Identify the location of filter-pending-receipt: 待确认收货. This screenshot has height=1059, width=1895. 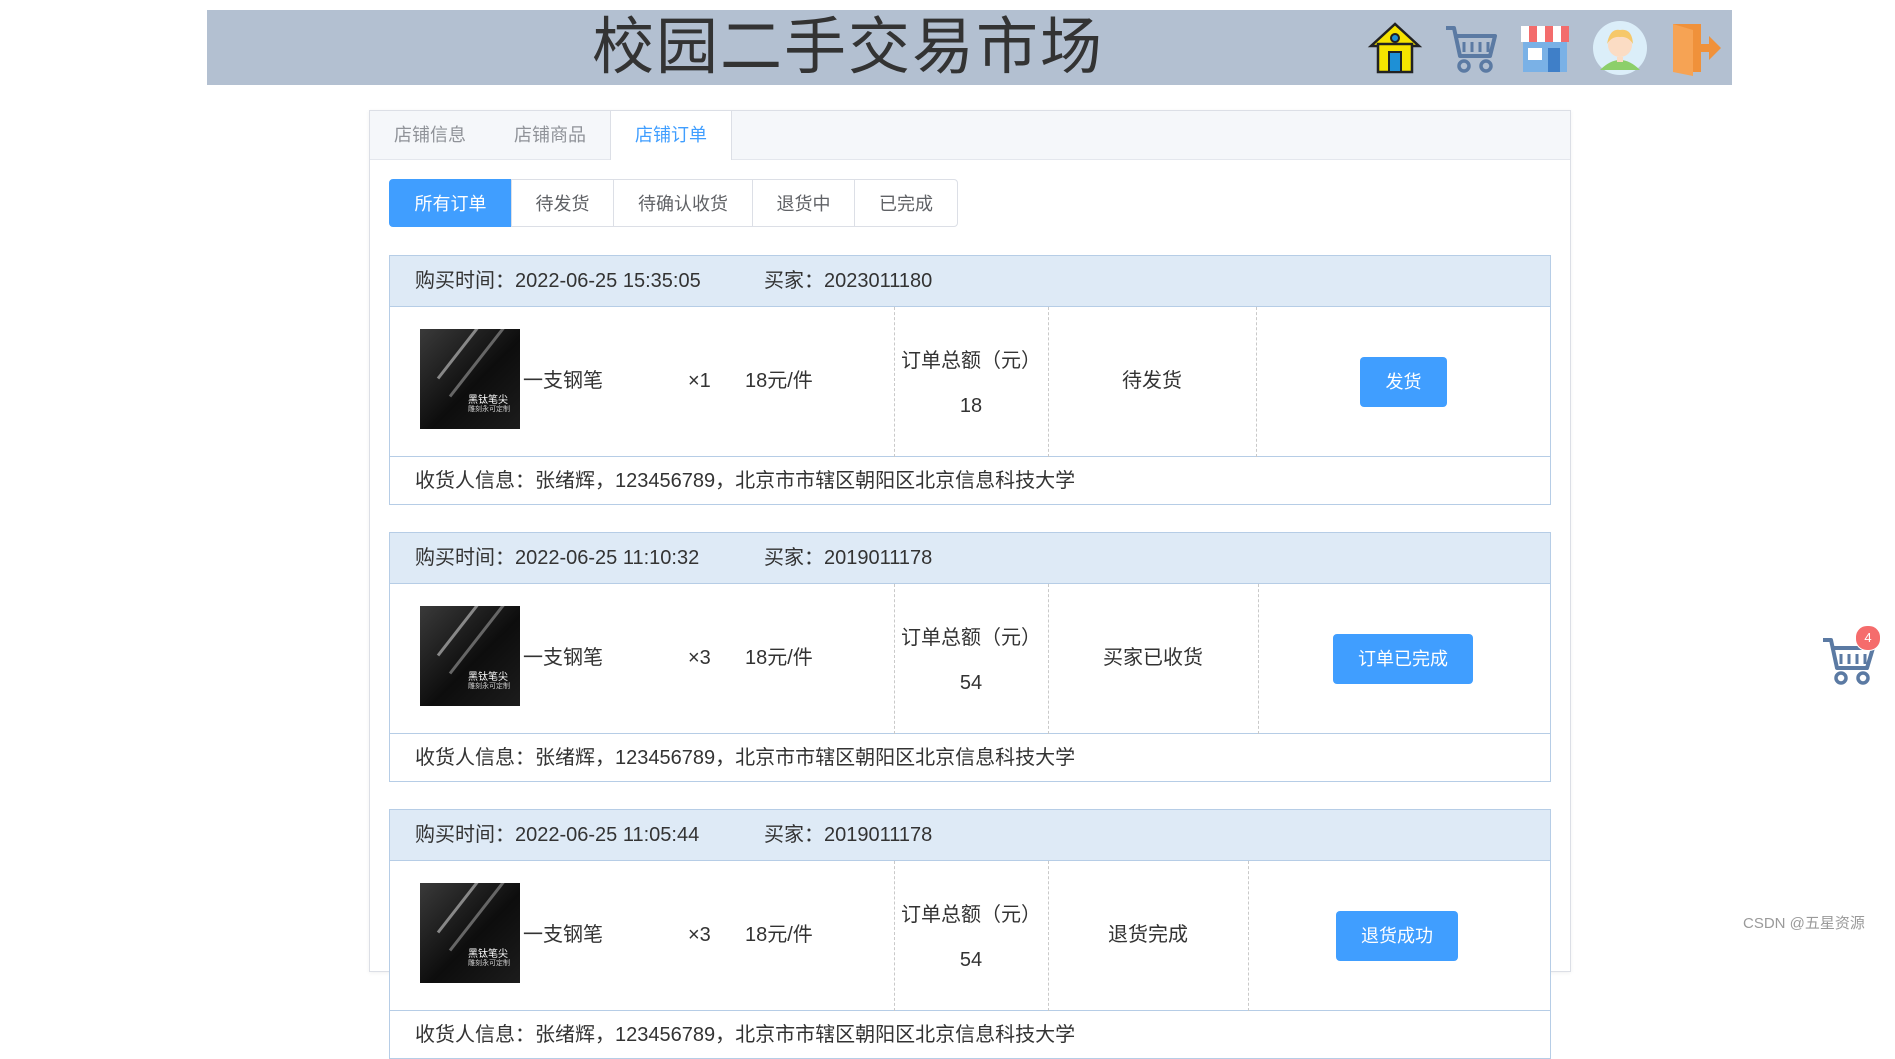
(683, 203).